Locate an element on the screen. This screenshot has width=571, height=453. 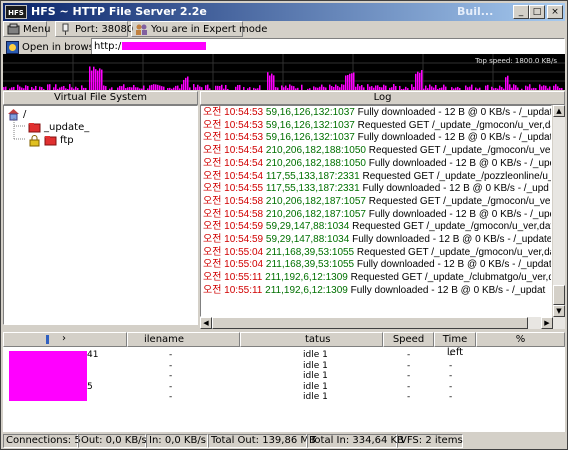
scroll-down-button: ▼ is located at coordinates (559, 311).